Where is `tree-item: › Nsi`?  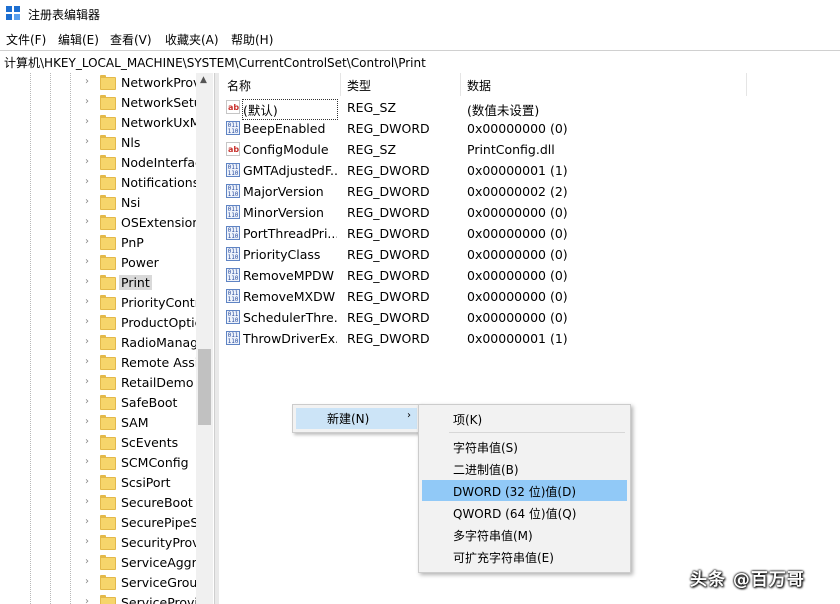 tree-item: › Nsi is located at coordinates (140, 203).